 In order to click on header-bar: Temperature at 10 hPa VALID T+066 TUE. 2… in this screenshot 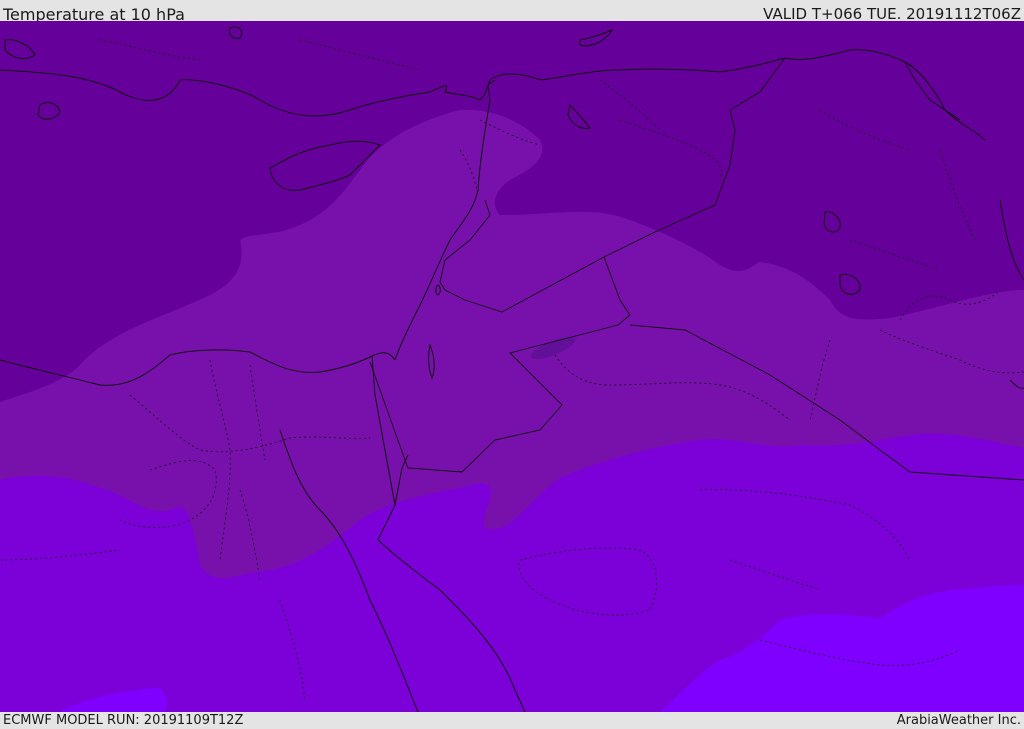, I will do `click(512, 12)`.